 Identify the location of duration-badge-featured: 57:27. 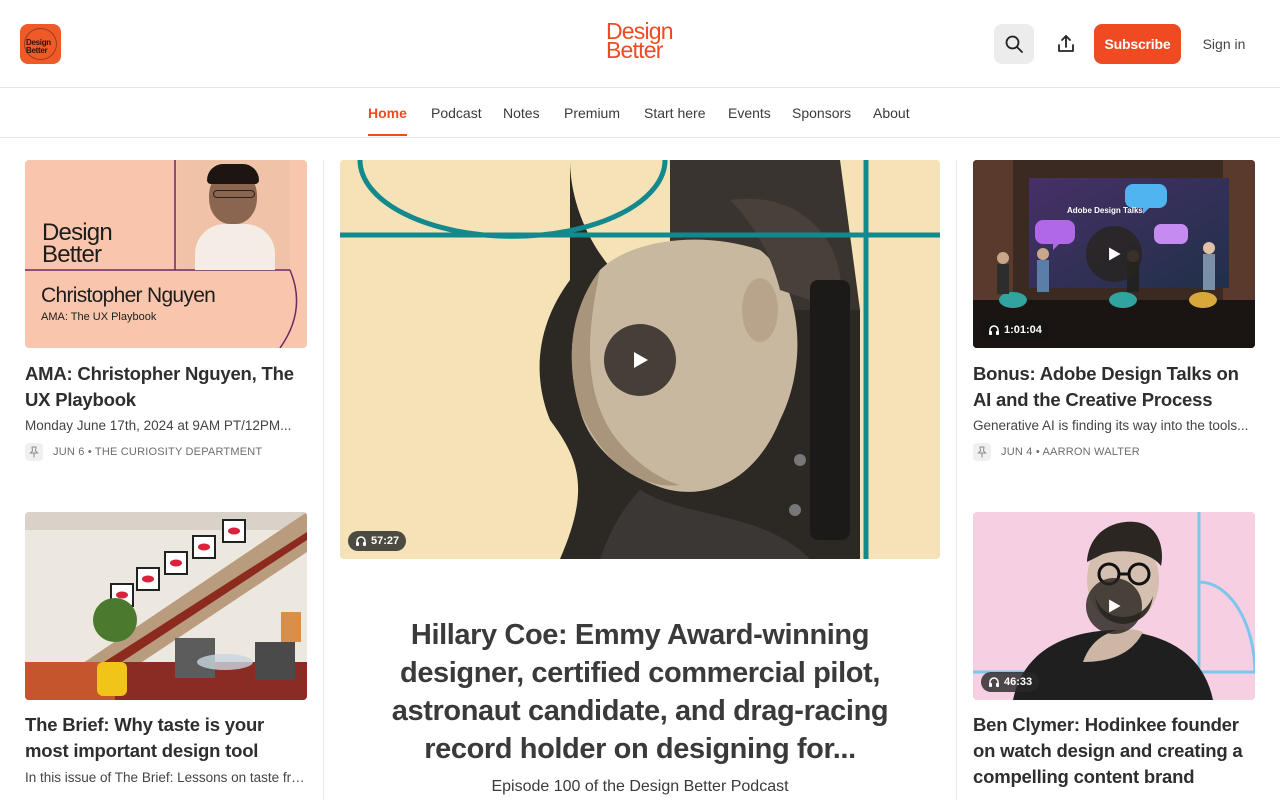
(377, 541).